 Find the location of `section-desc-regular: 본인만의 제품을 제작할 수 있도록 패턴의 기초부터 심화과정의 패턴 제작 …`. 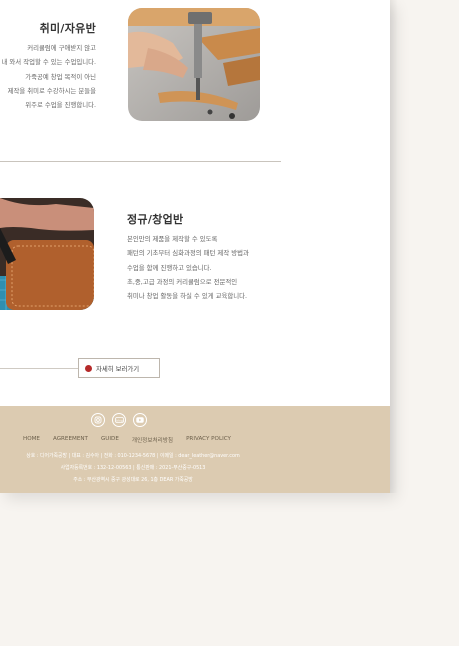

section-desc-regular: 본인만의 제품을 제작할 수 있도록 패턴의 기초부터 심화과정의 패턴 제작 … is located at coordinates (188, 267).